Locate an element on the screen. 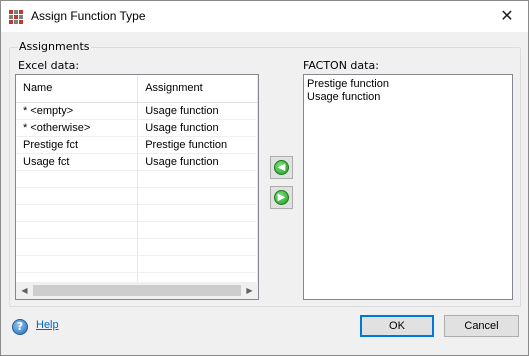  help-icon: ? is located at coordinates (20, 327).